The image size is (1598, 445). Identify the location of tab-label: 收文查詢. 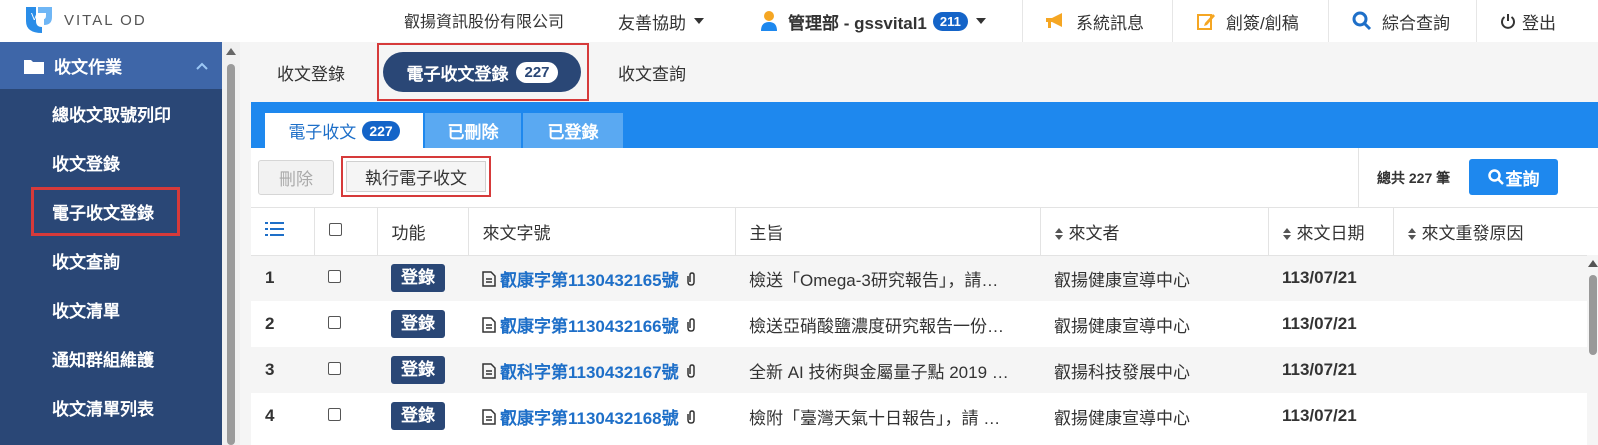
(652, 74).